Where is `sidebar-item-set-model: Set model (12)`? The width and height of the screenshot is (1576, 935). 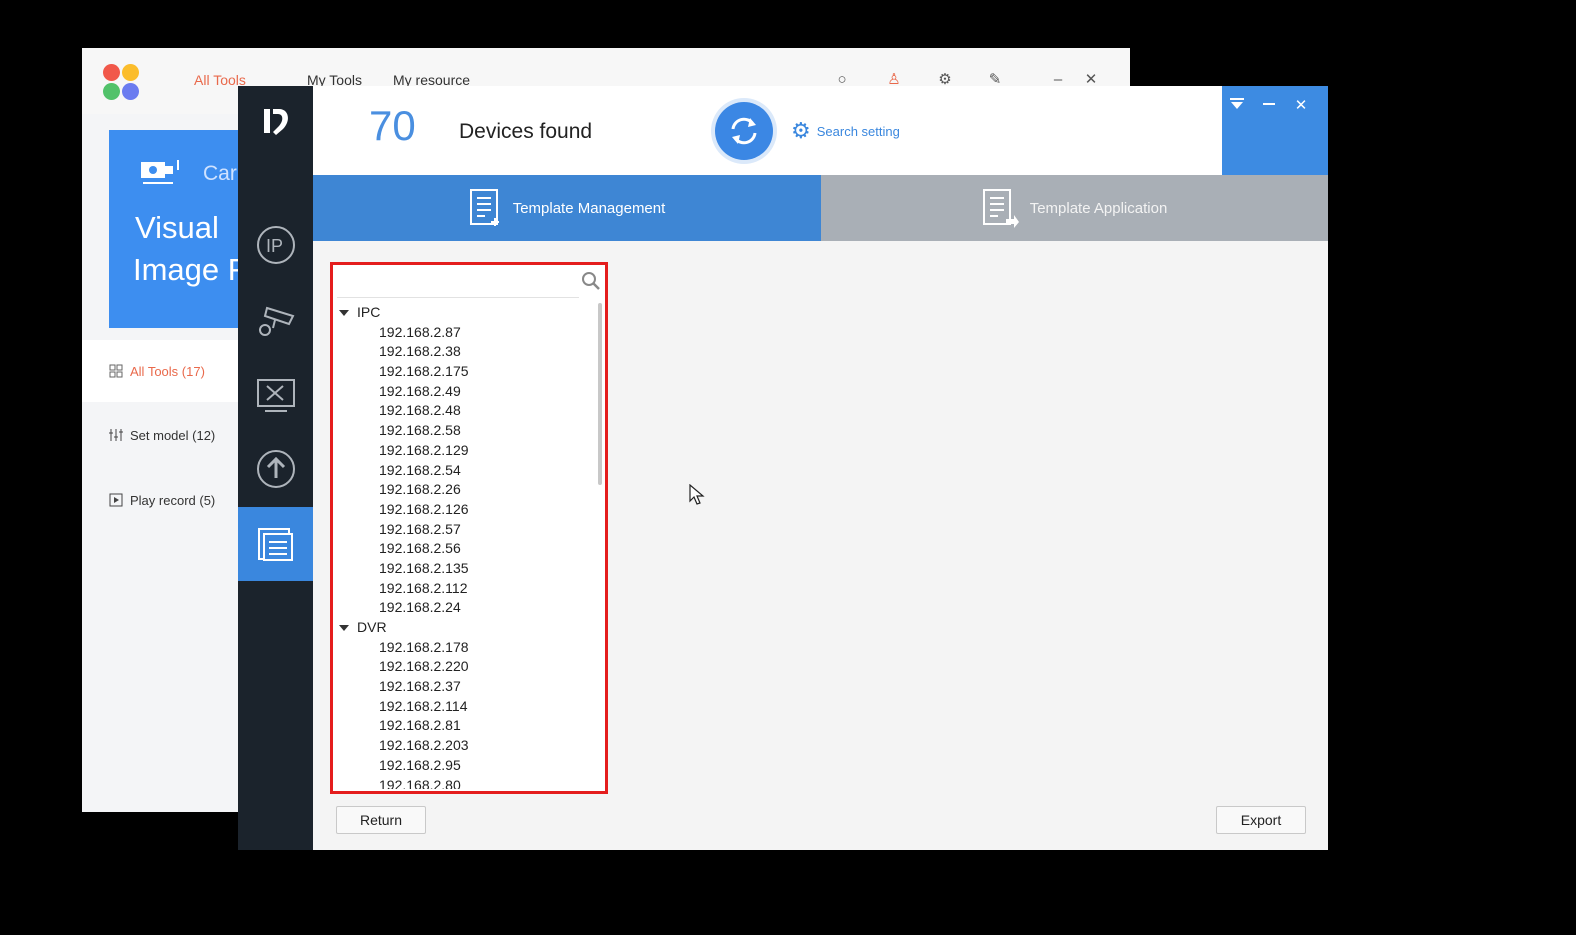
sidebar-item-set-model: Set model (12) is located at coordinates (148, 435).